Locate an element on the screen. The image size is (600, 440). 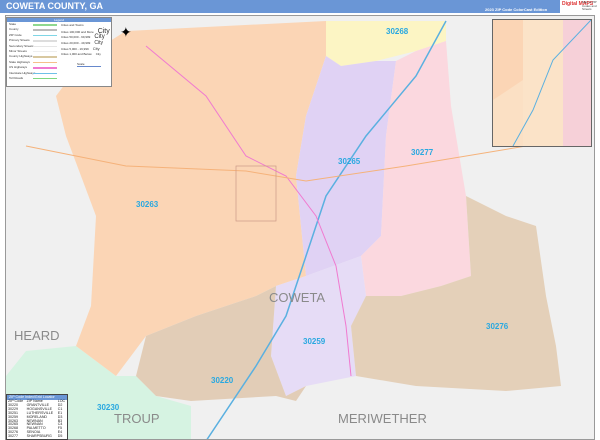
legend-item-label: County Highways is located at coordinates (21, 56).